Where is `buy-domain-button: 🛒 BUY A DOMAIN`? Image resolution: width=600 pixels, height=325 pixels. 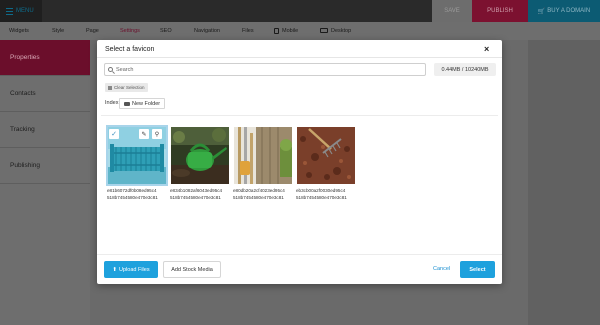 buy-domain-button: 🛒 BUY A DOMAIN is located at coordinates (564, 11).